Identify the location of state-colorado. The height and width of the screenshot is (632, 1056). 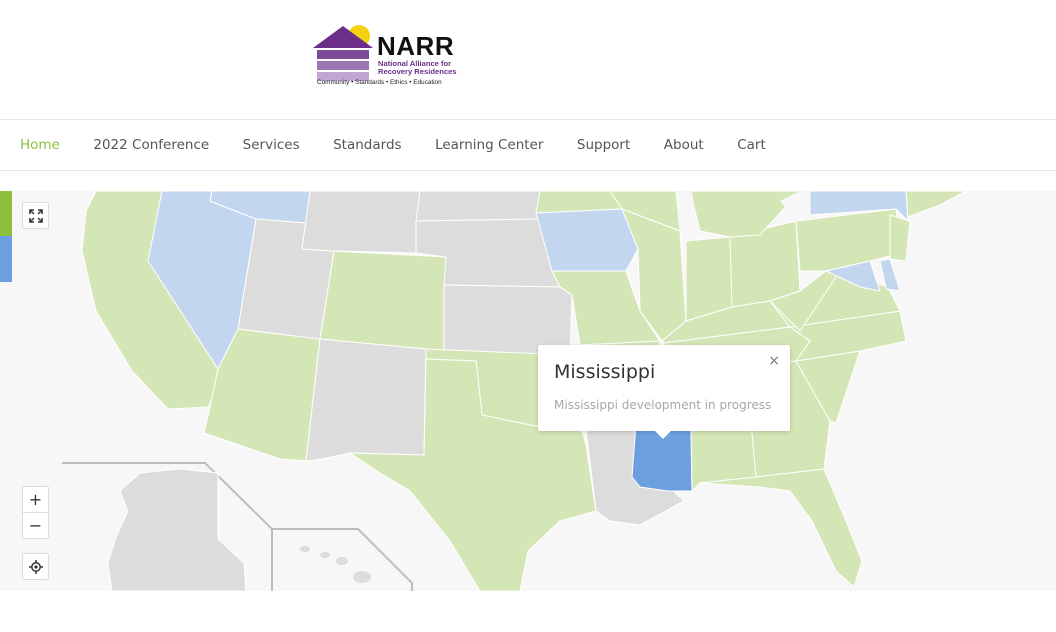
(383, 301).